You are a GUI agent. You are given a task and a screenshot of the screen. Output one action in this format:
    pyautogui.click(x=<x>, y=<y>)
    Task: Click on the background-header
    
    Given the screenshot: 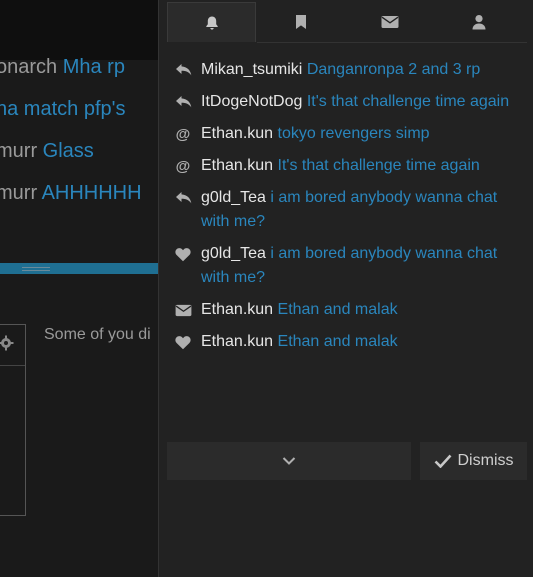 What is the action you would take?
    pyautogui.click(x=80, y=30)
    